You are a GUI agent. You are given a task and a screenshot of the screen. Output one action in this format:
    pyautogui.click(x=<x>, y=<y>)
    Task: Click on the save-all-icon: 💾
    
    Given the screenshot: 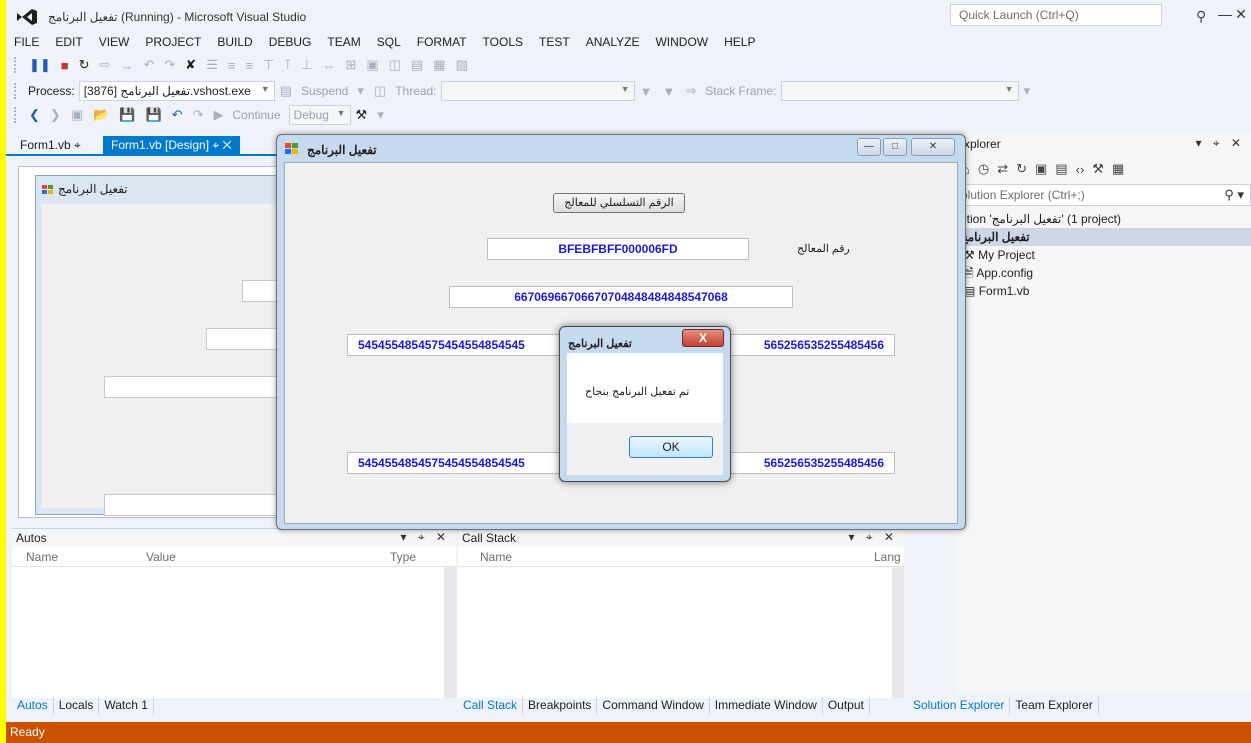 What is the action you would take?
    pyautogui.click(x=153, y=115)
    